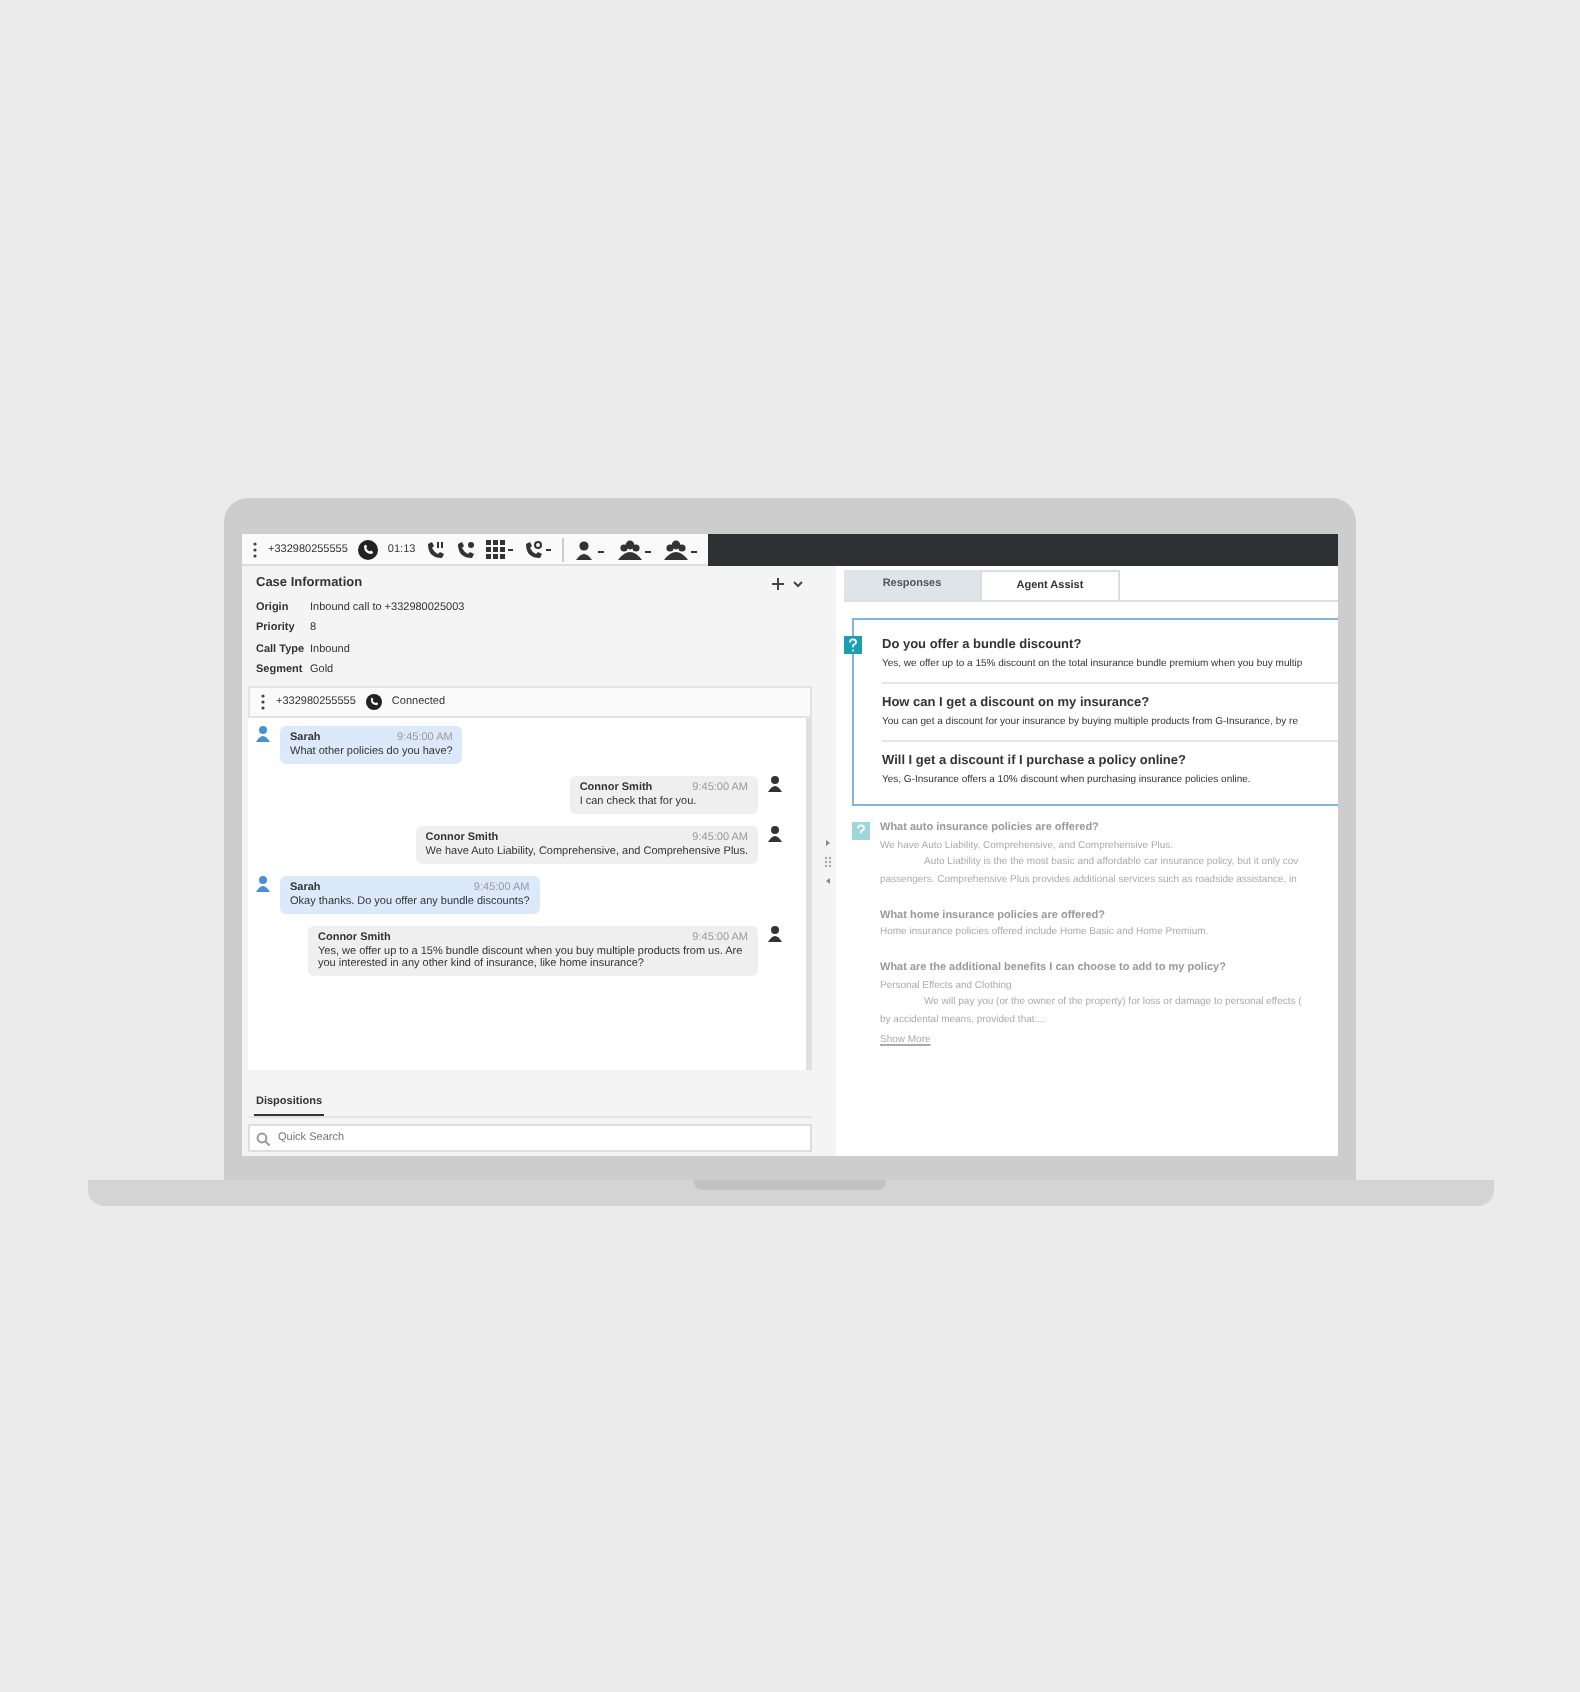  I want to click on hold-call-icon, so click(435, 549).